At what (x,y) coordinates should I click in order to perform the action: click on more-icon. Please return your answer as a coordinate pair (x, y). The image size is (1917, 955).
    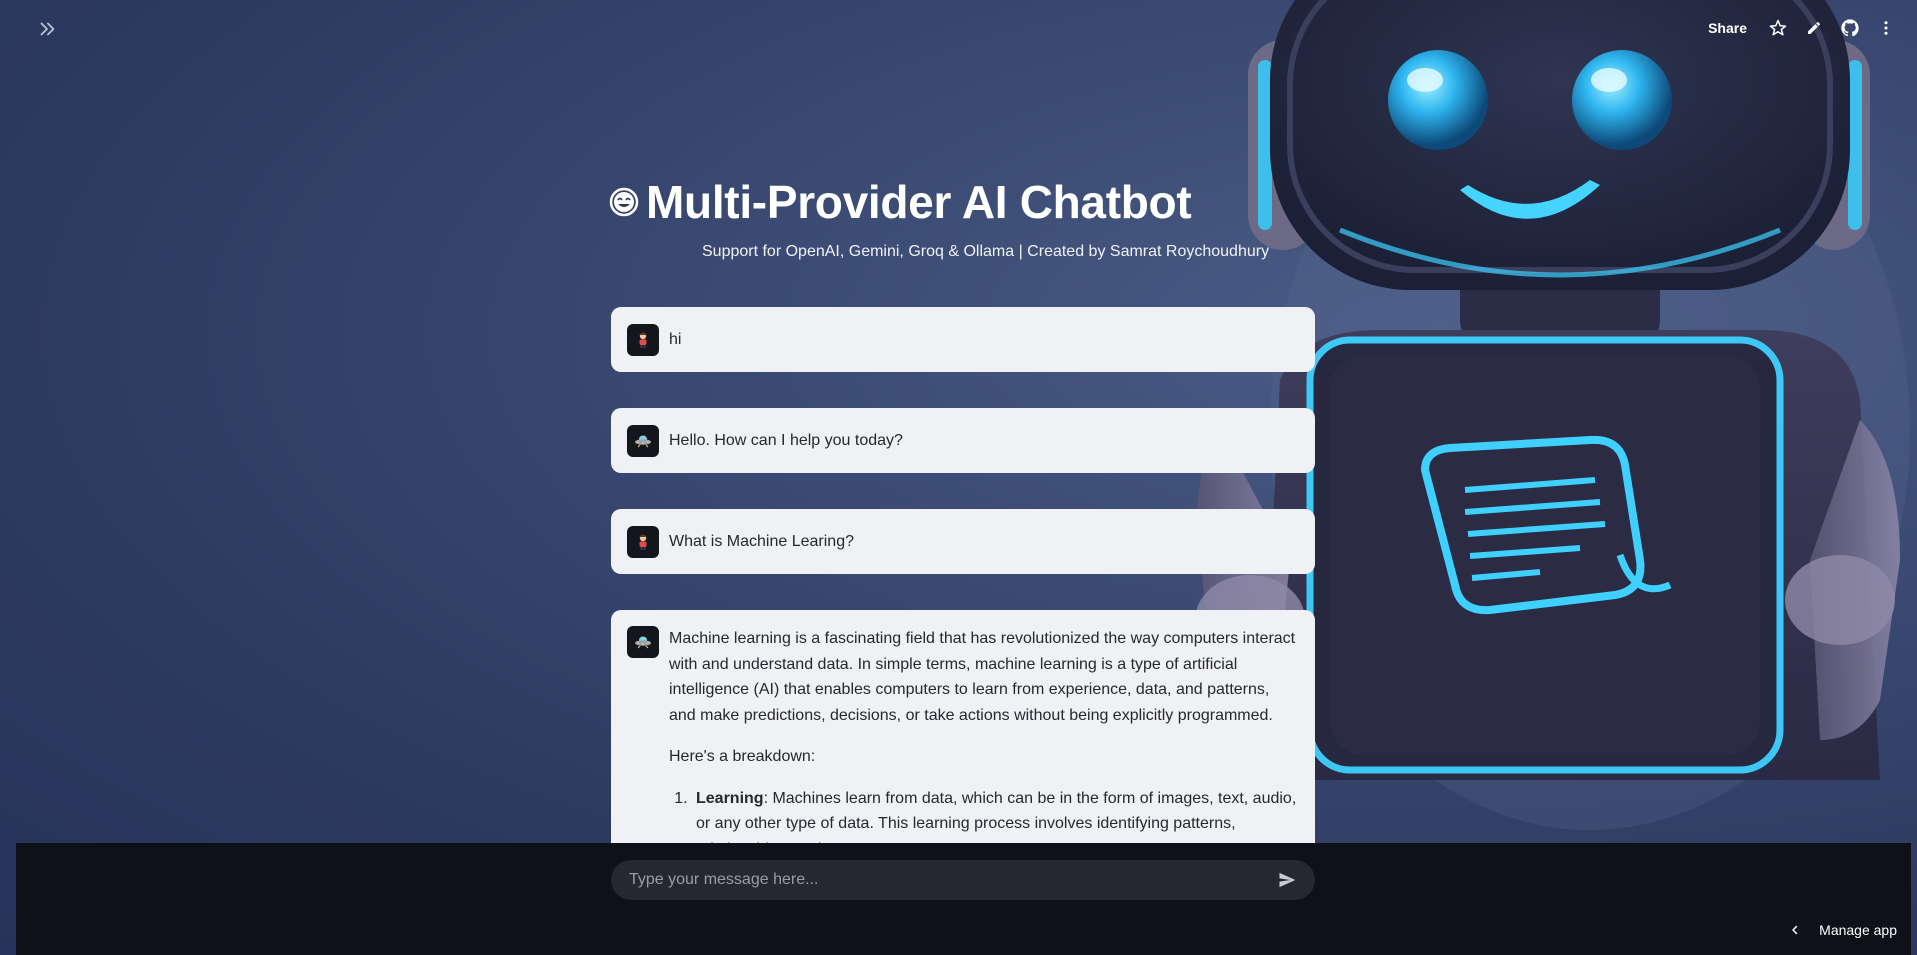
    Looking at the image, I should click on (1886, 28).